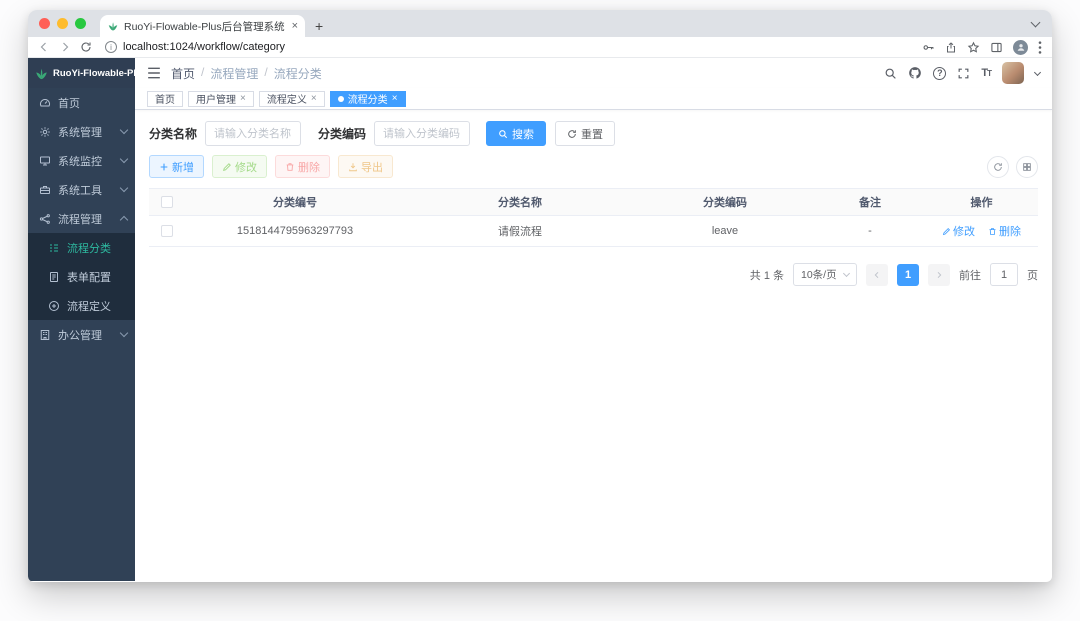 The width and height of the screenshot is (1080, 621). What do you see at coordinates (81, 218) in the screenshot?
I see `sidebar-item-workflow-mgmt: 流程管理` at bounding box center [81, 218].